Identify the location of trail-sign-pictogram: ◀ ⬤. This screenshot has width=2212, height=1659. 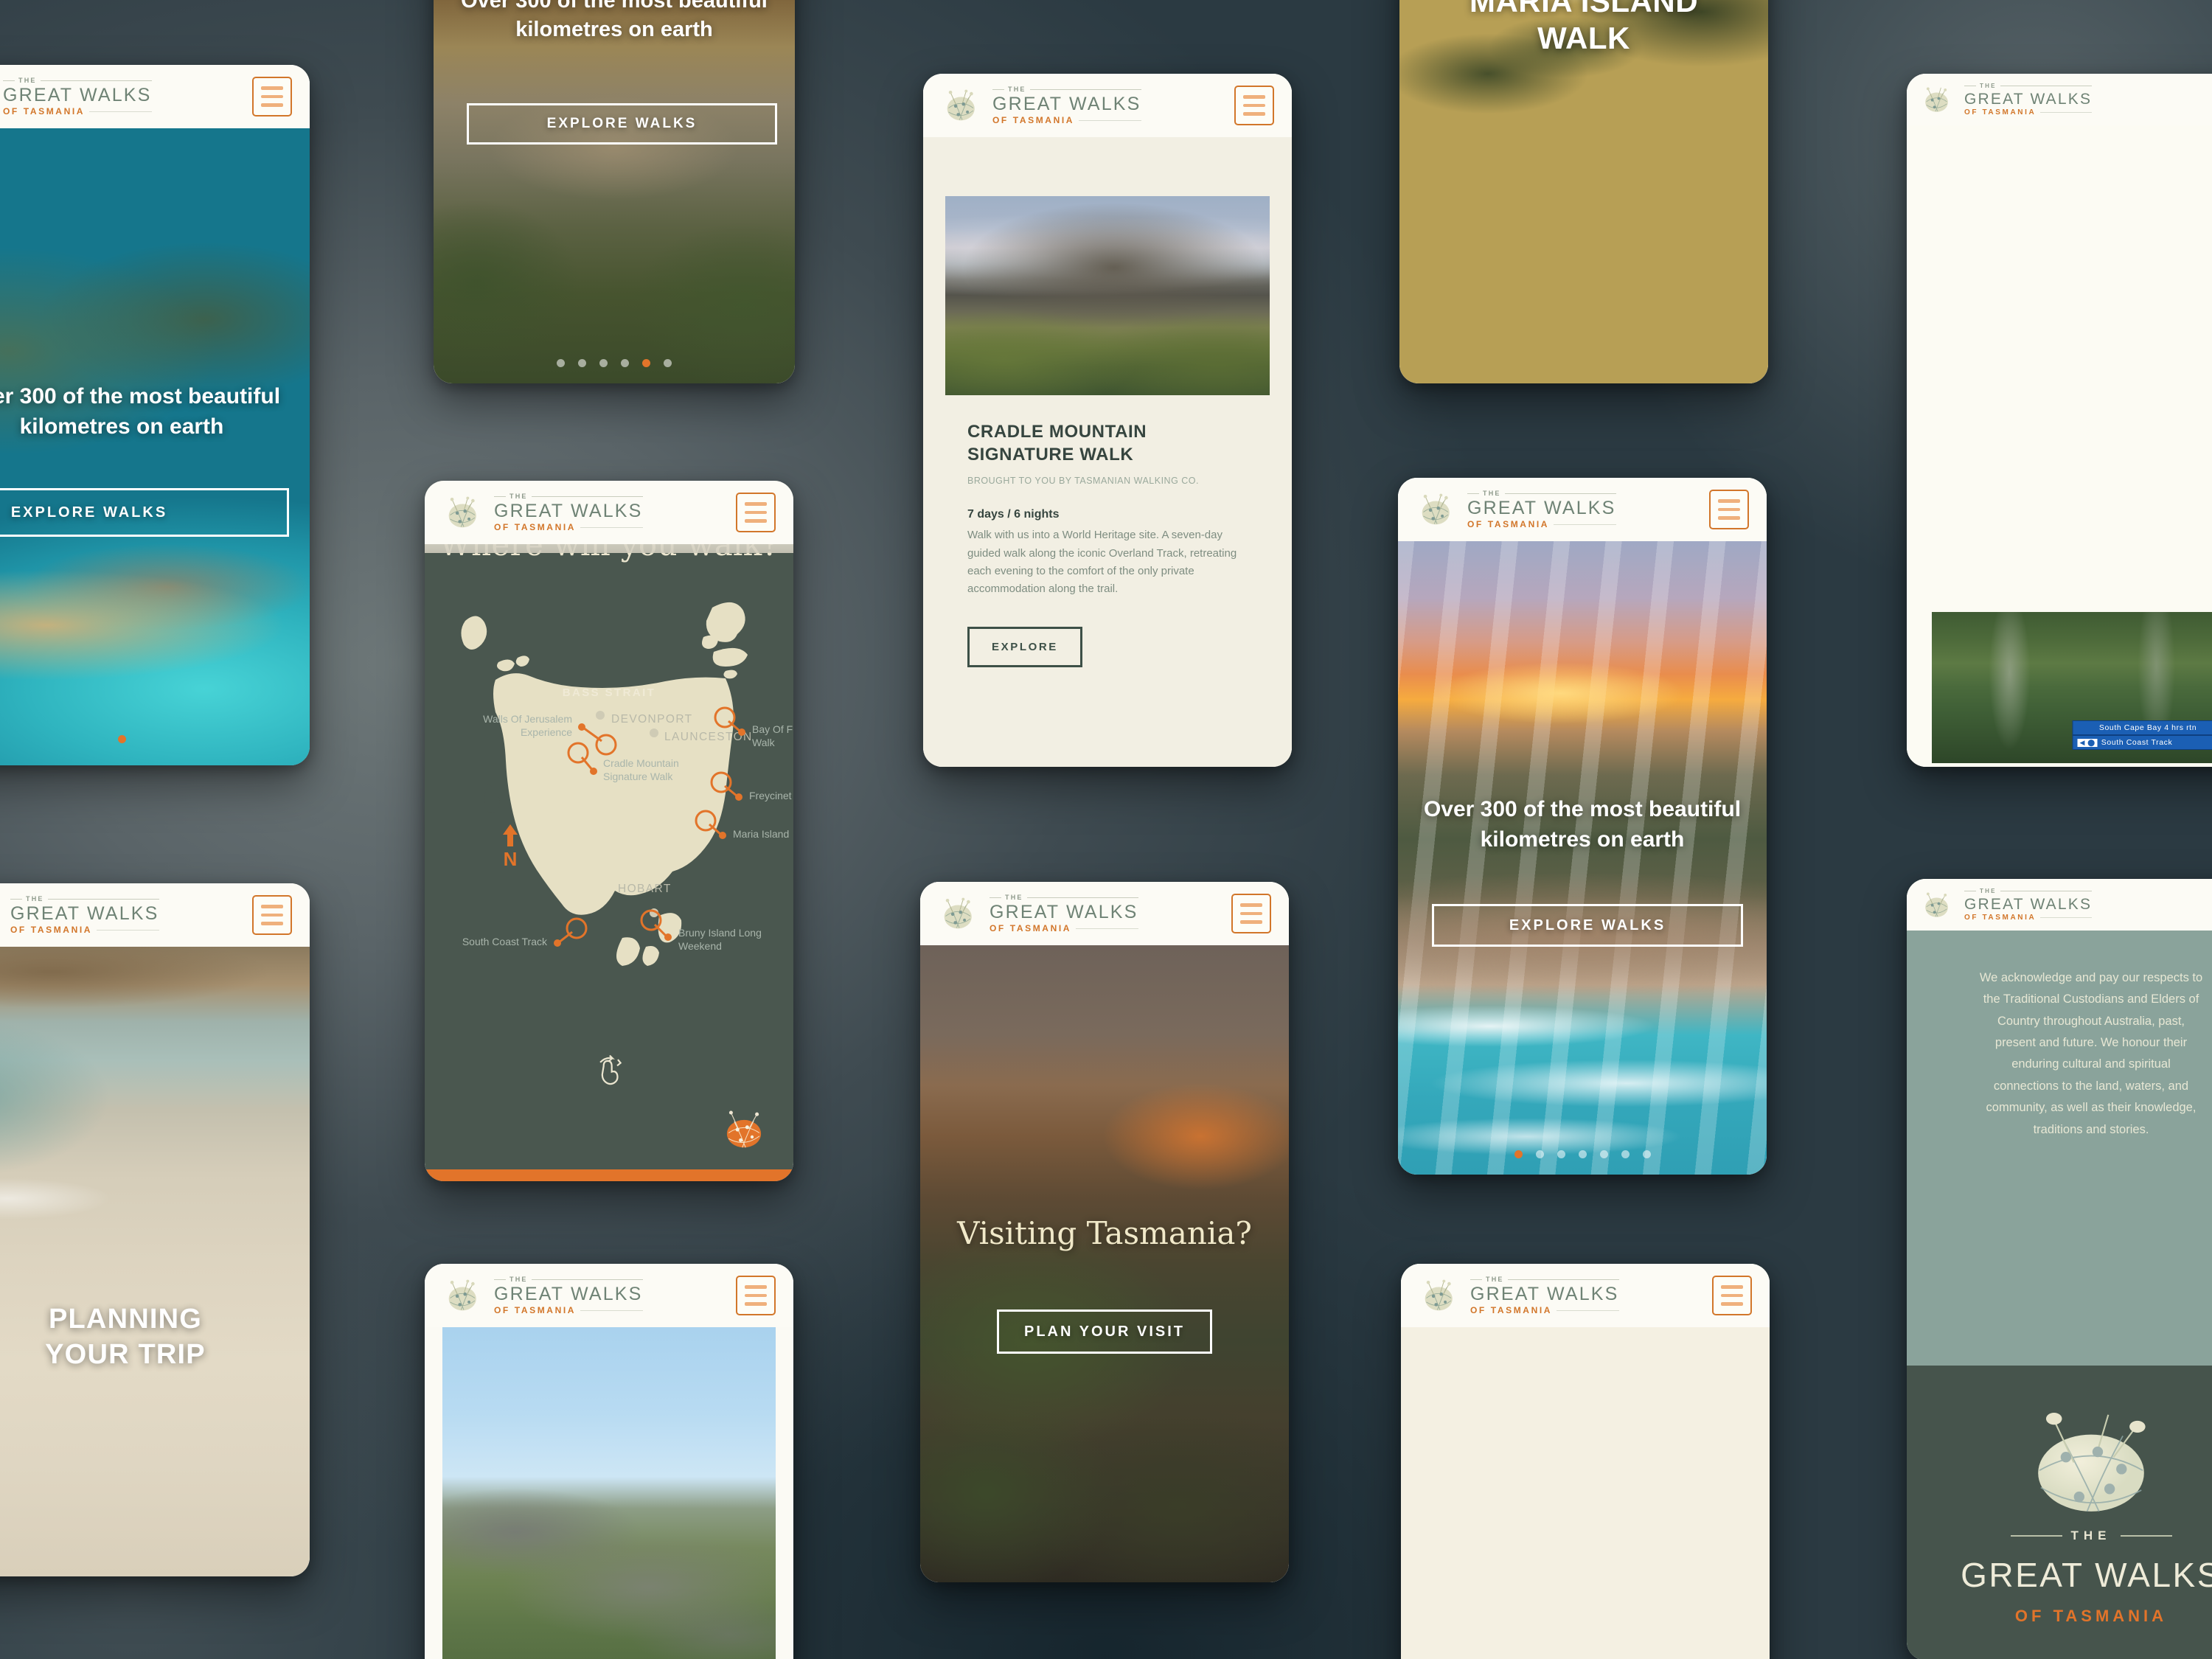
(2087, 742).